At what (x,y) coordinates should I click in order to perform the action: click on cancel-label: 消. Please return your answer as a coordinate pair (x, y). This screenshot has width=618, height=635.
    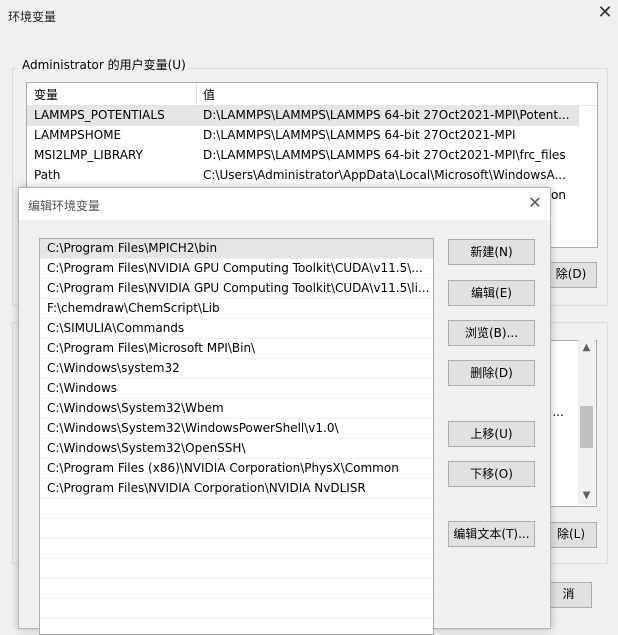
    Looking at the image, I should click on (568, 594).